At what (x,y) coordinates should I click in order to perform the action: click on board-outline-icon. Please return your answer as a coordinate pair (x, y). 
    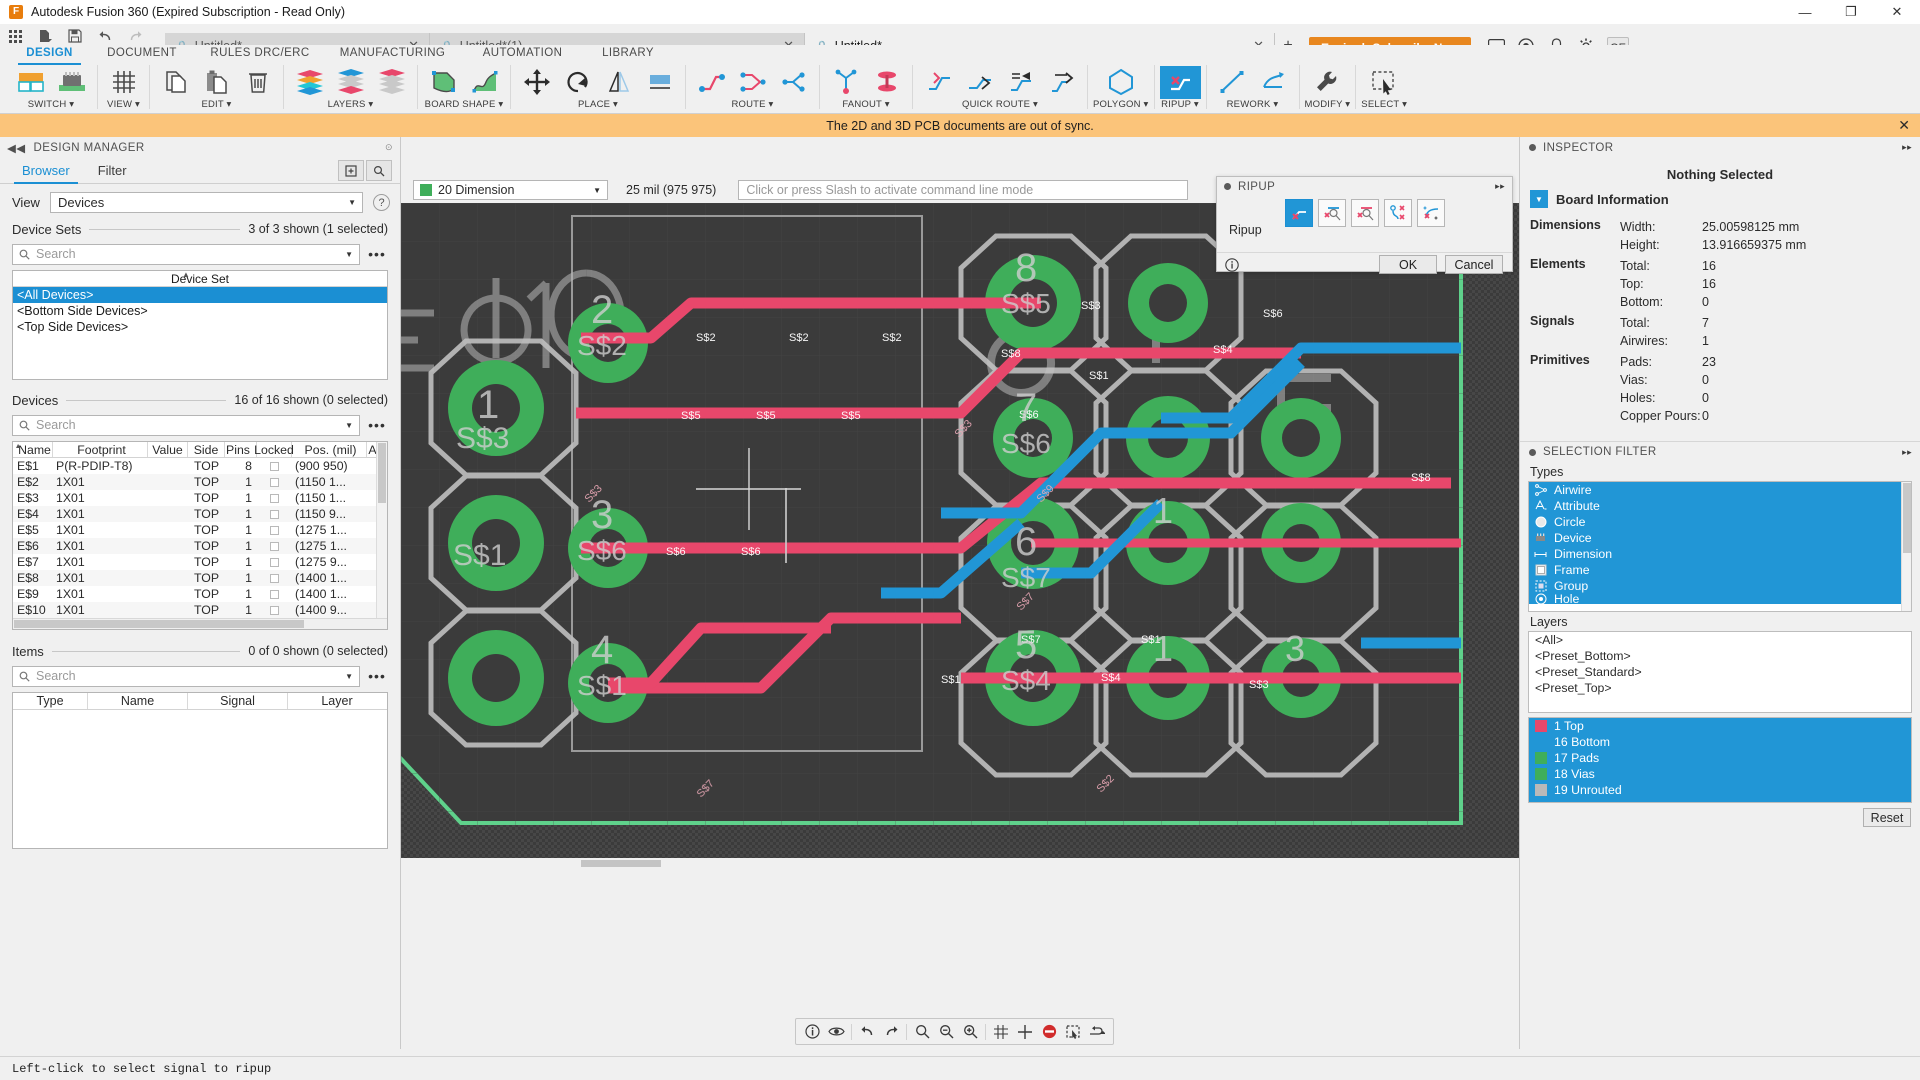
    Looking at the image, I should click on (443, 82).